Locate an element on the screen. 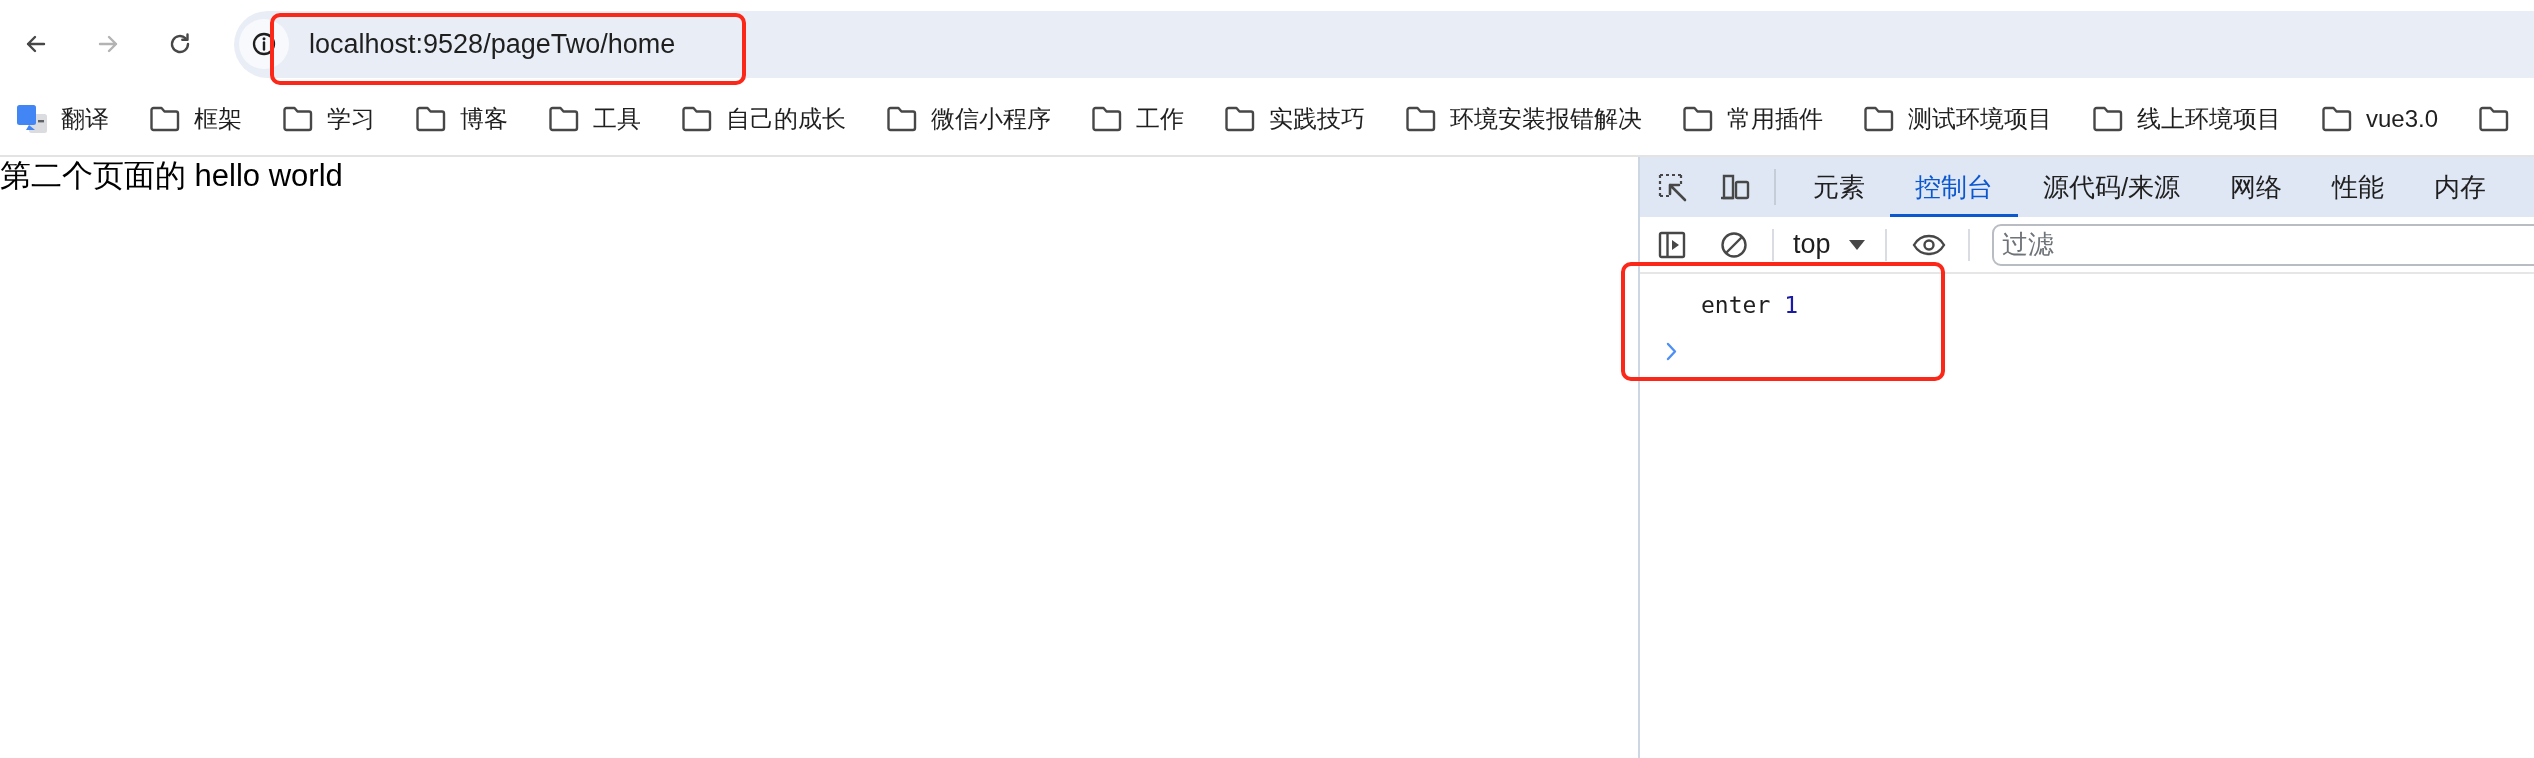 The height and width of the screenshot is (758, 2534). site-info-button is located at coordinates (264, 44).